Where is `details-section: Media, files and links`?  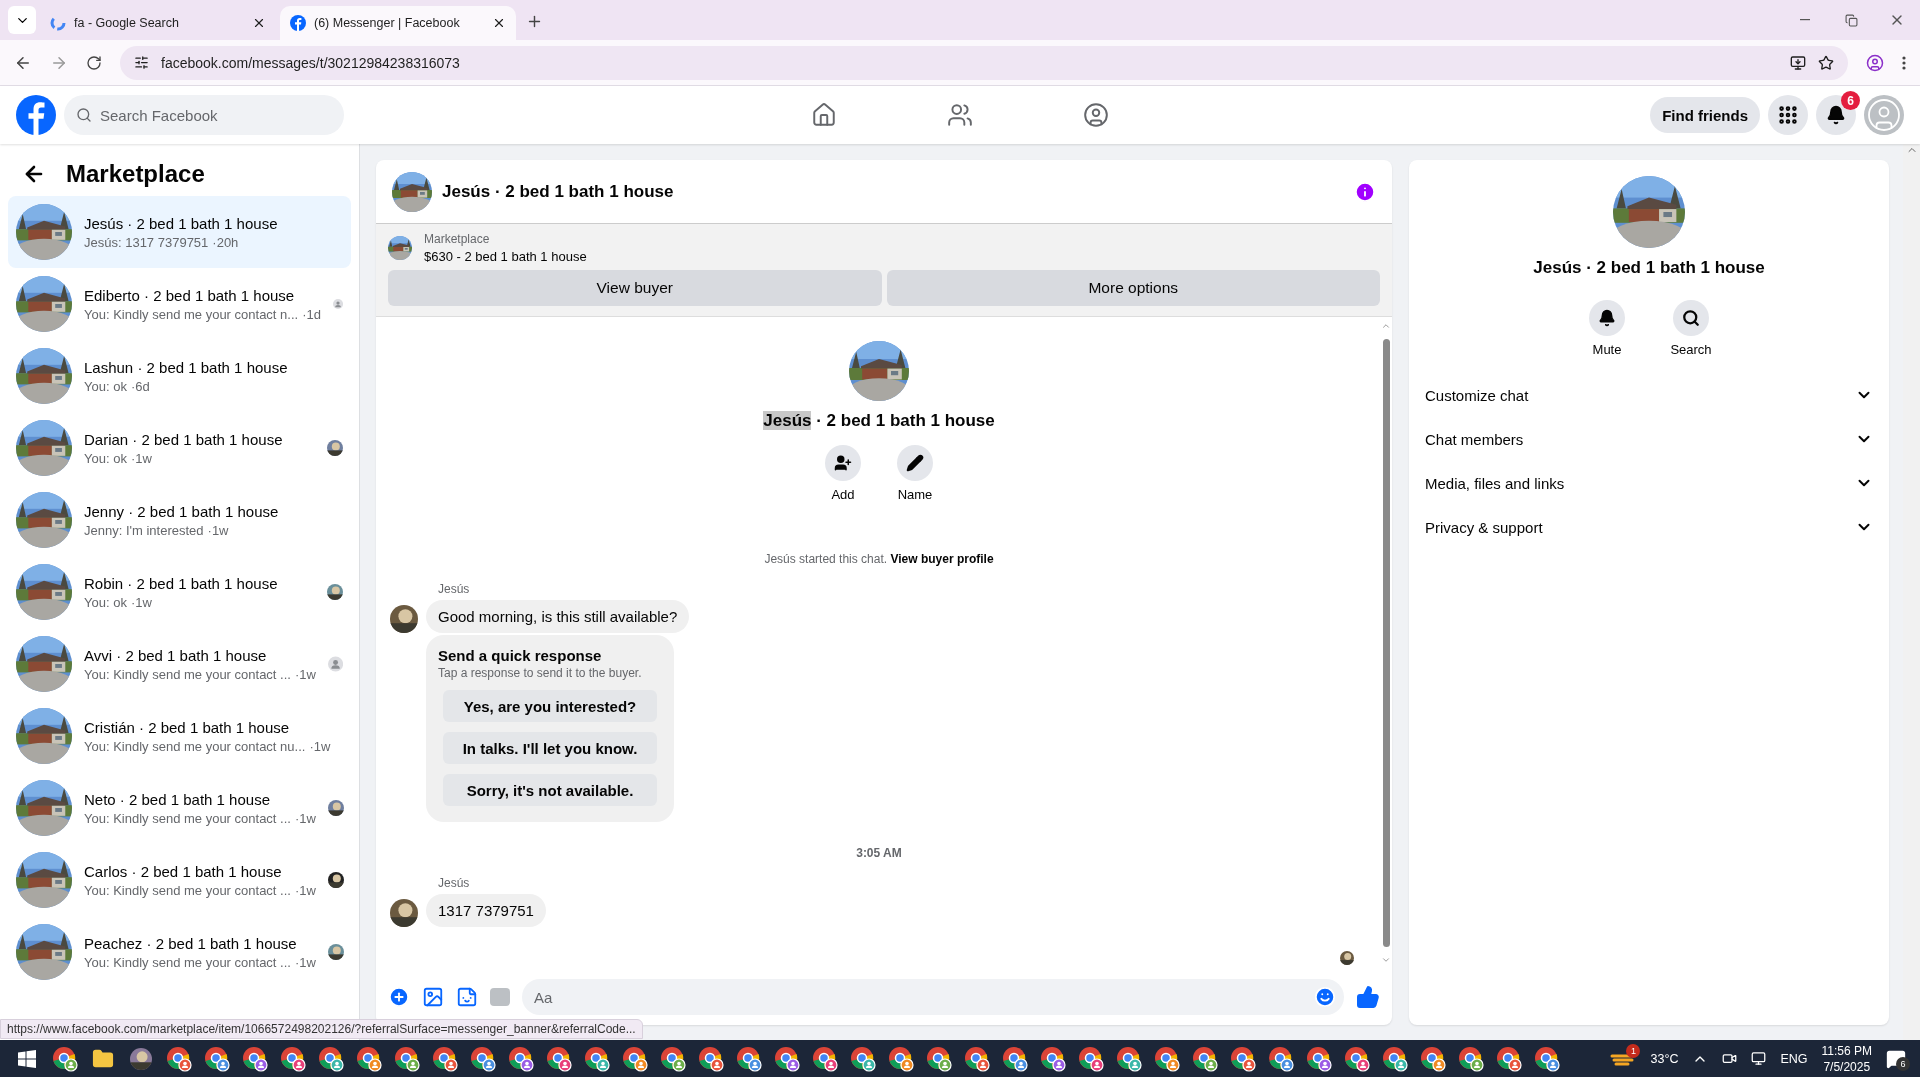 details-section: Media, files and links is located at coordinates (1649, 483).